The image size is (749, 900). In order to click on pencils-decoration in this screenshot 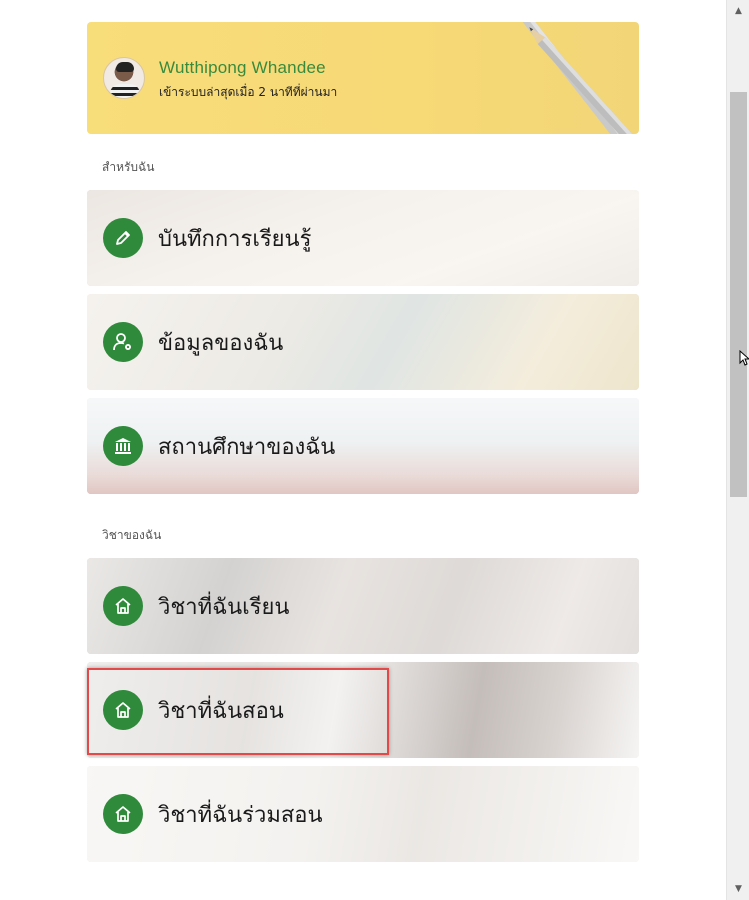, I will do `click(578, 78)`.